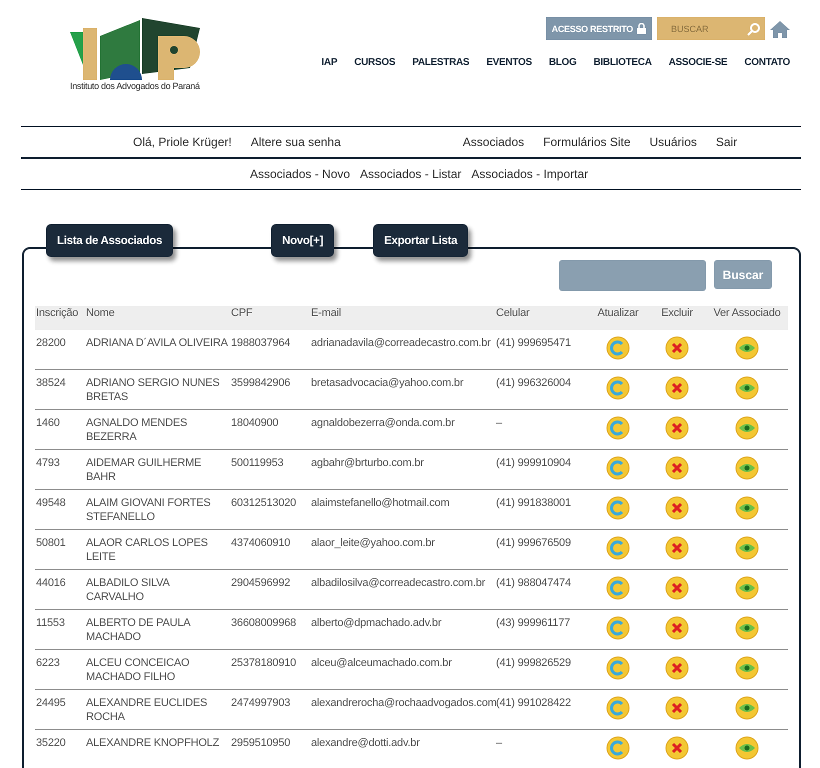 The height and width of the screenshot is (768, 820). Describe the element at coordinates (380, 503) in the screenshot. I see `table-cell: alaimstefanello@hotmail.com` at that location.